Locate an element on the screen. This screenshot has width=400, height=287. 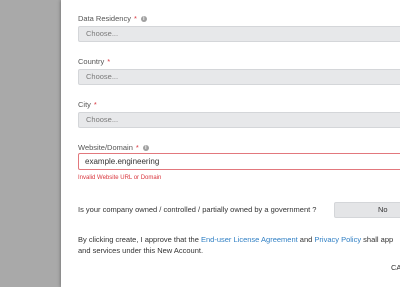
city-label: City * is located at coordinates (87, 104).